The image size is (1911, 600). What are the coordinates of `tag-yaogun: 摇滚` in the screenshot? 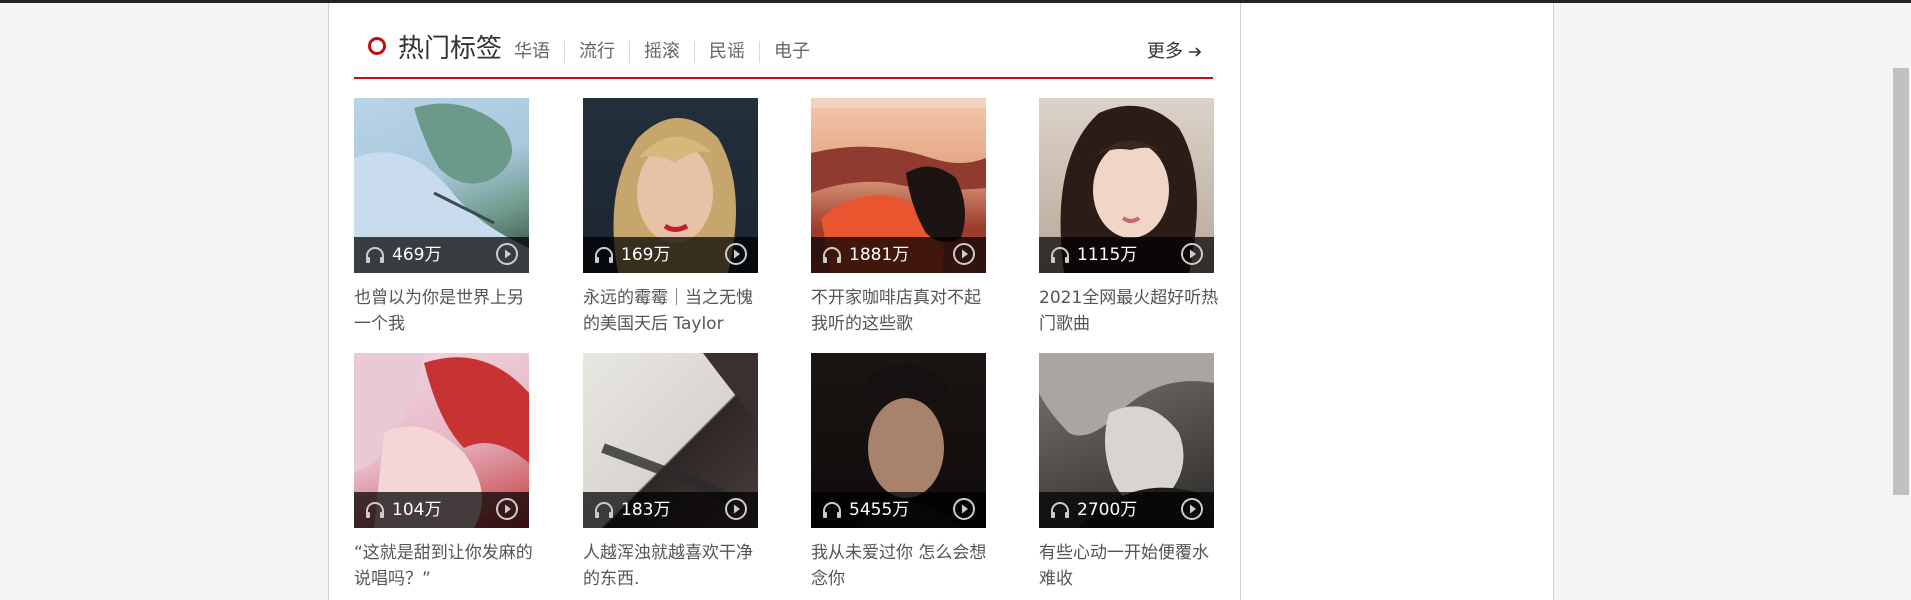 It's located at (662, 52).